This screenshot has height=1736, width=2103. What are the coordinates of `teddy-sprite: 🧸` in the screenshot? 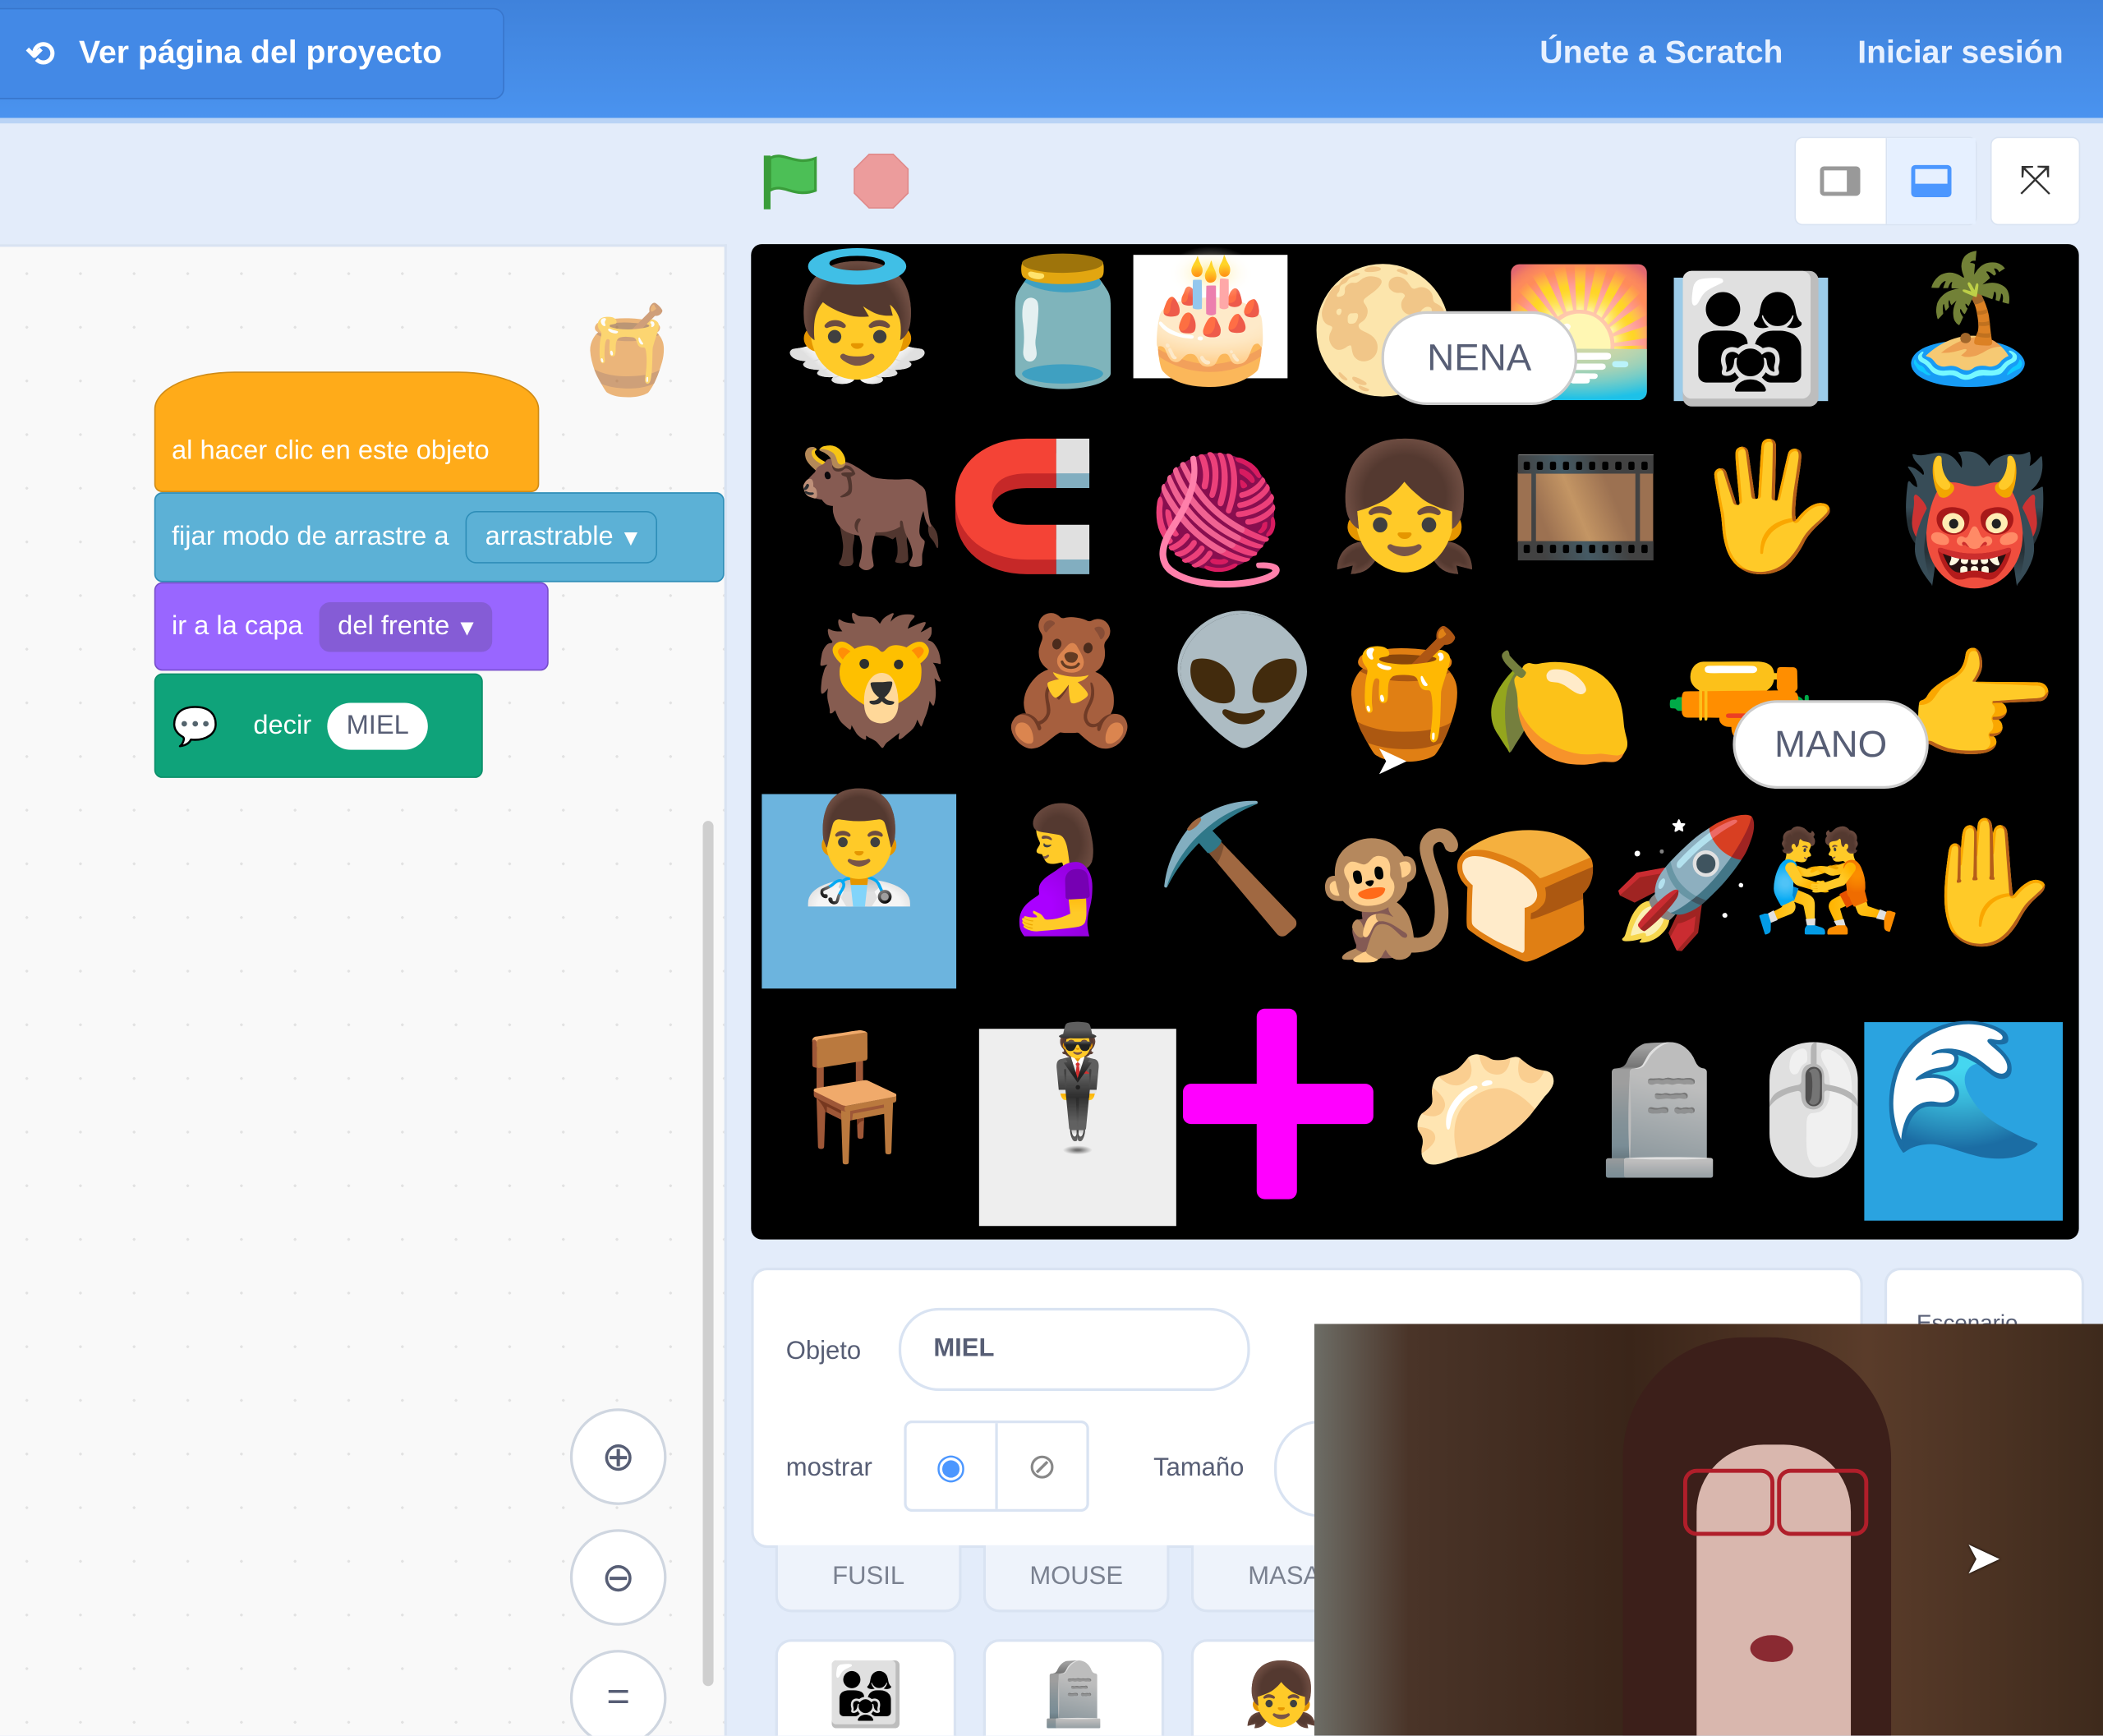 It's located at (1069, 681).